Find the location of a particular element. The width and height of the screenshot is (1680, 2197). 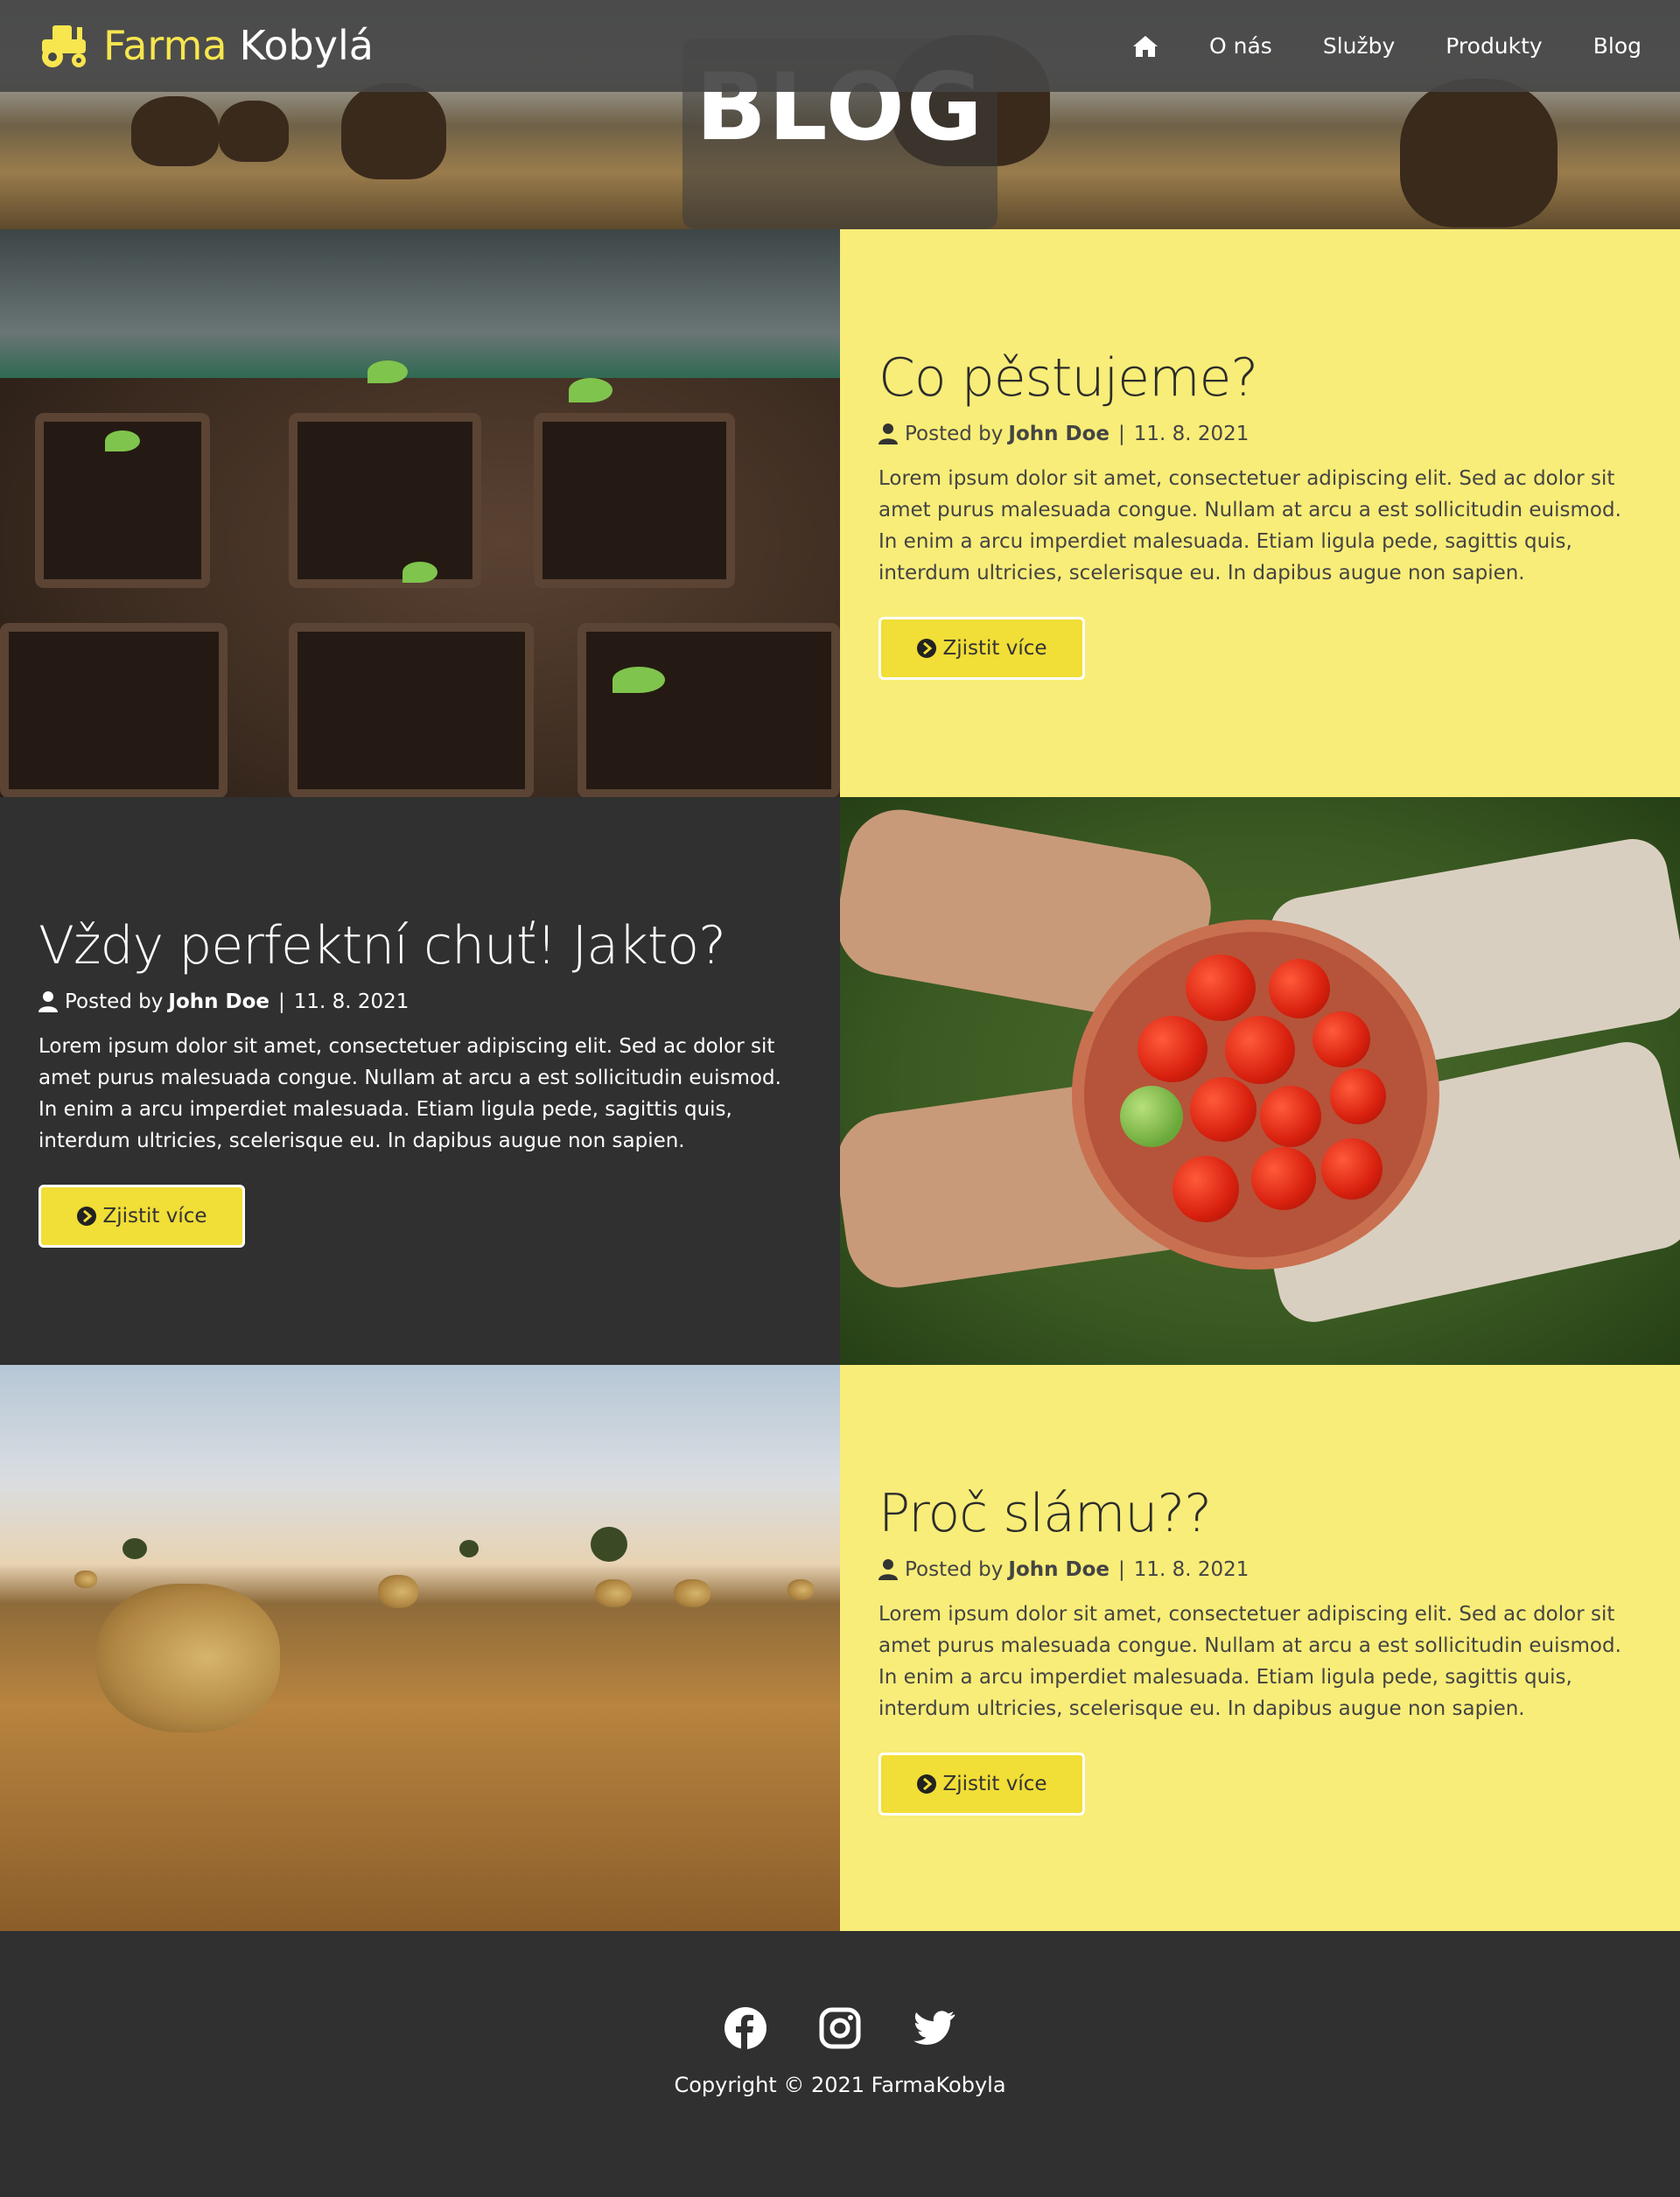

nav-products: Produkty is located at coordinates (1494, 46).